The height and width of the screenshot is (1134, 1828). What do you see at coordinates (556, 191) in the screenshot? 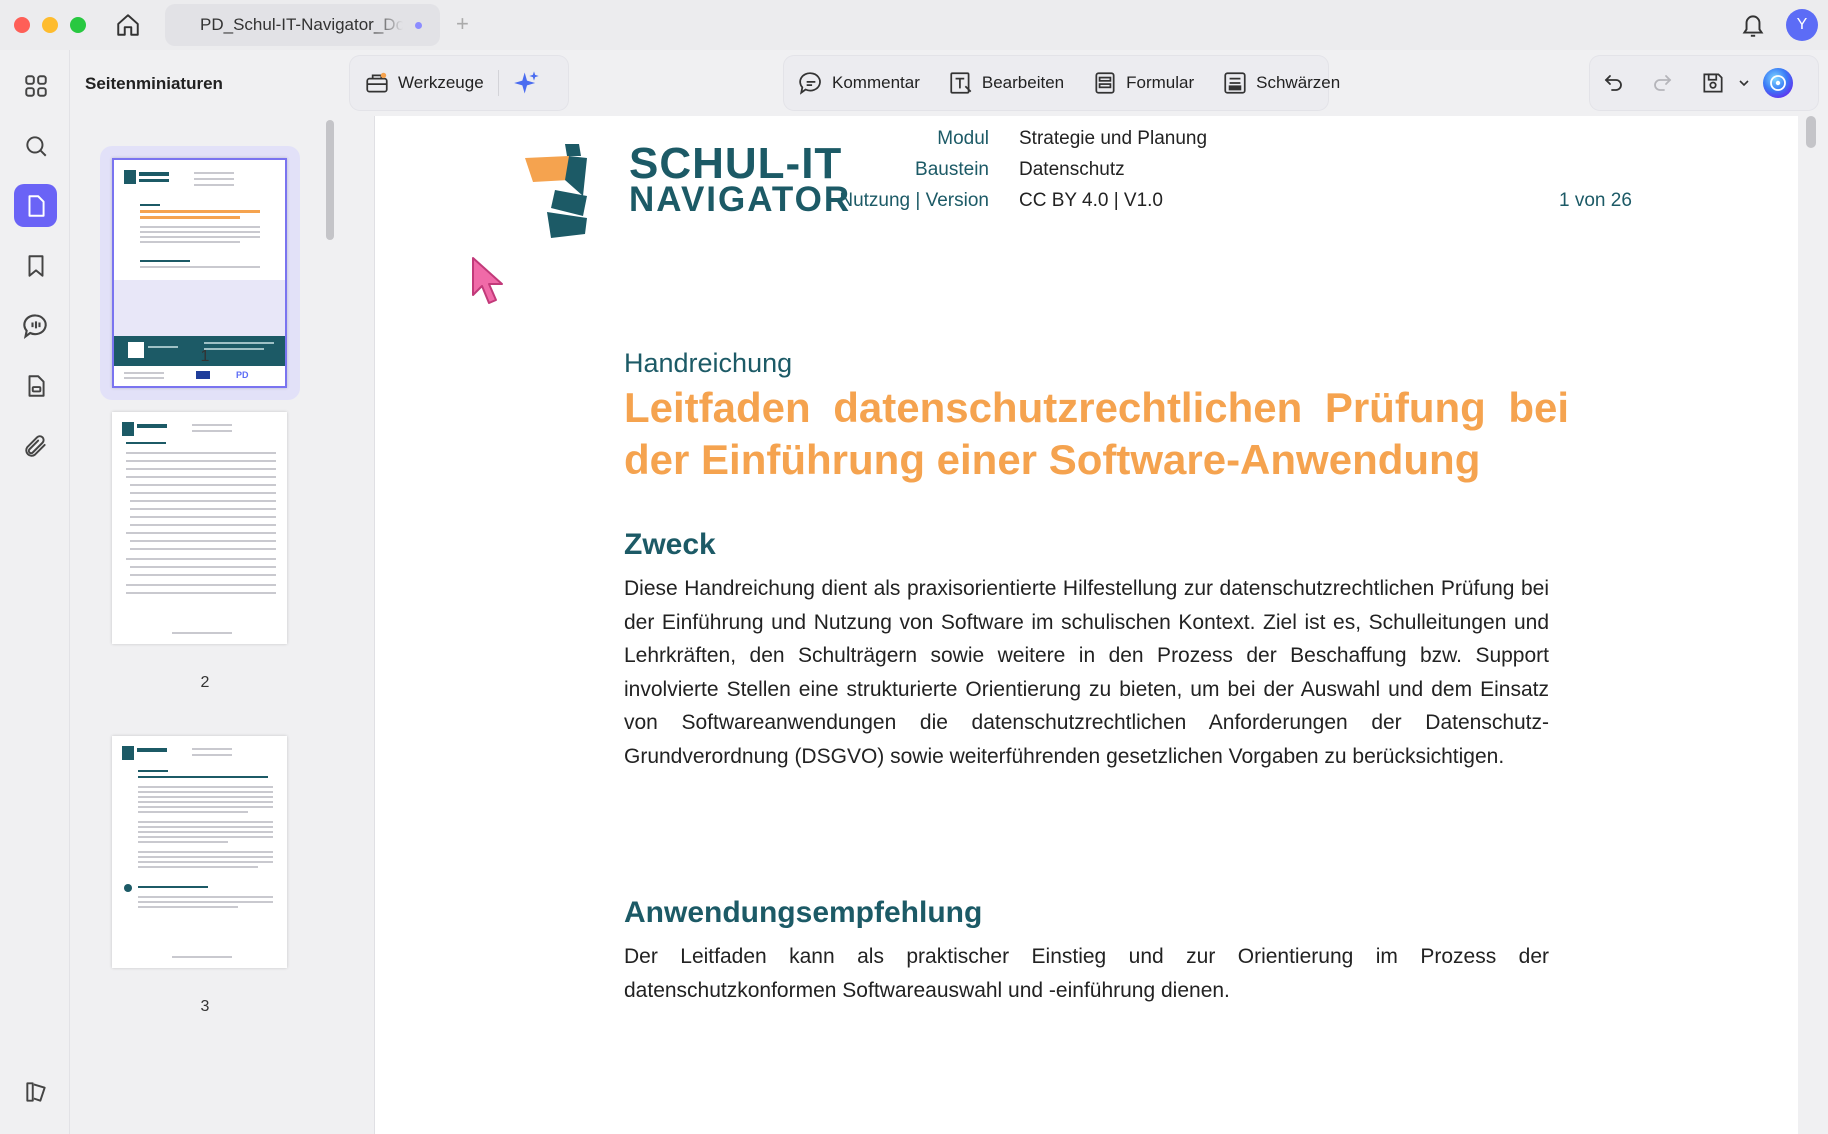
I see `schul-it-navigator-logo` at bounding box center [556, 191].